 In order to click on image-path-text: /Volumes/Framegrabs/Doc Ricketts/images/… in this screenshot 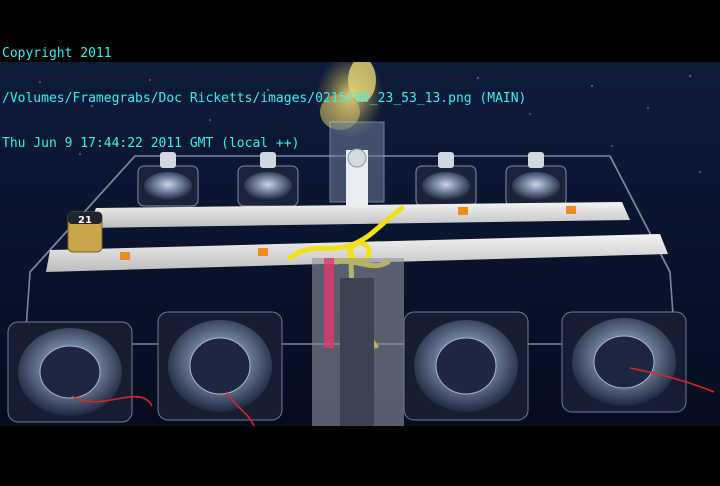, I will do `click(264, 98)`.